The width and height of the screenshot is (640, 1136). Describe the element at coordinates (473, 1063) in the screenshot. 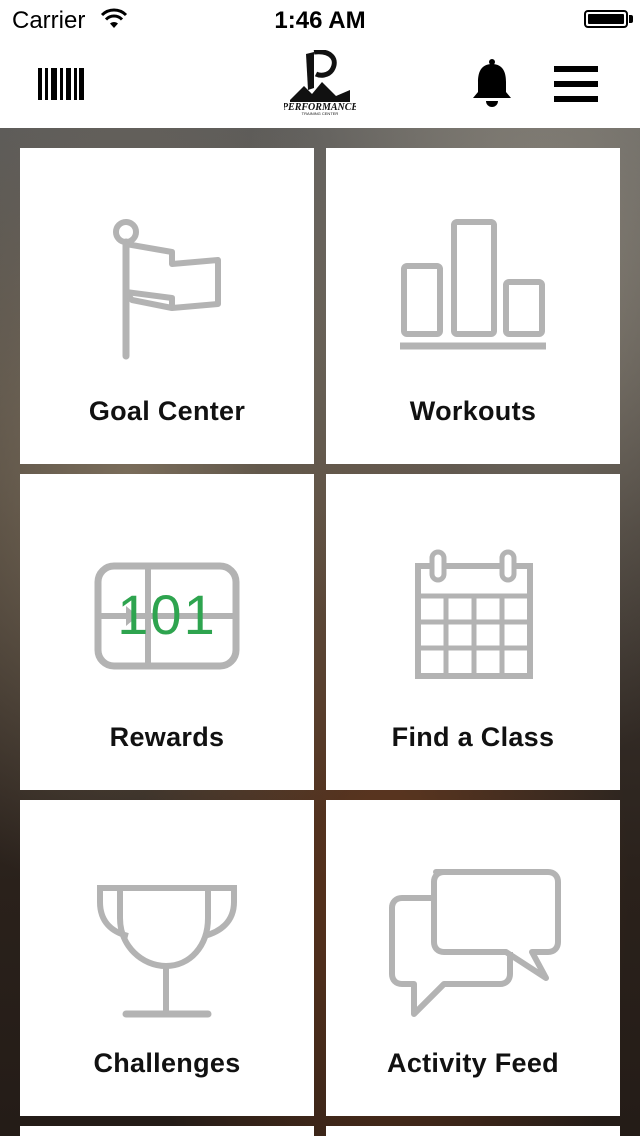

I see `tile-label: Activity Feed` at that location.